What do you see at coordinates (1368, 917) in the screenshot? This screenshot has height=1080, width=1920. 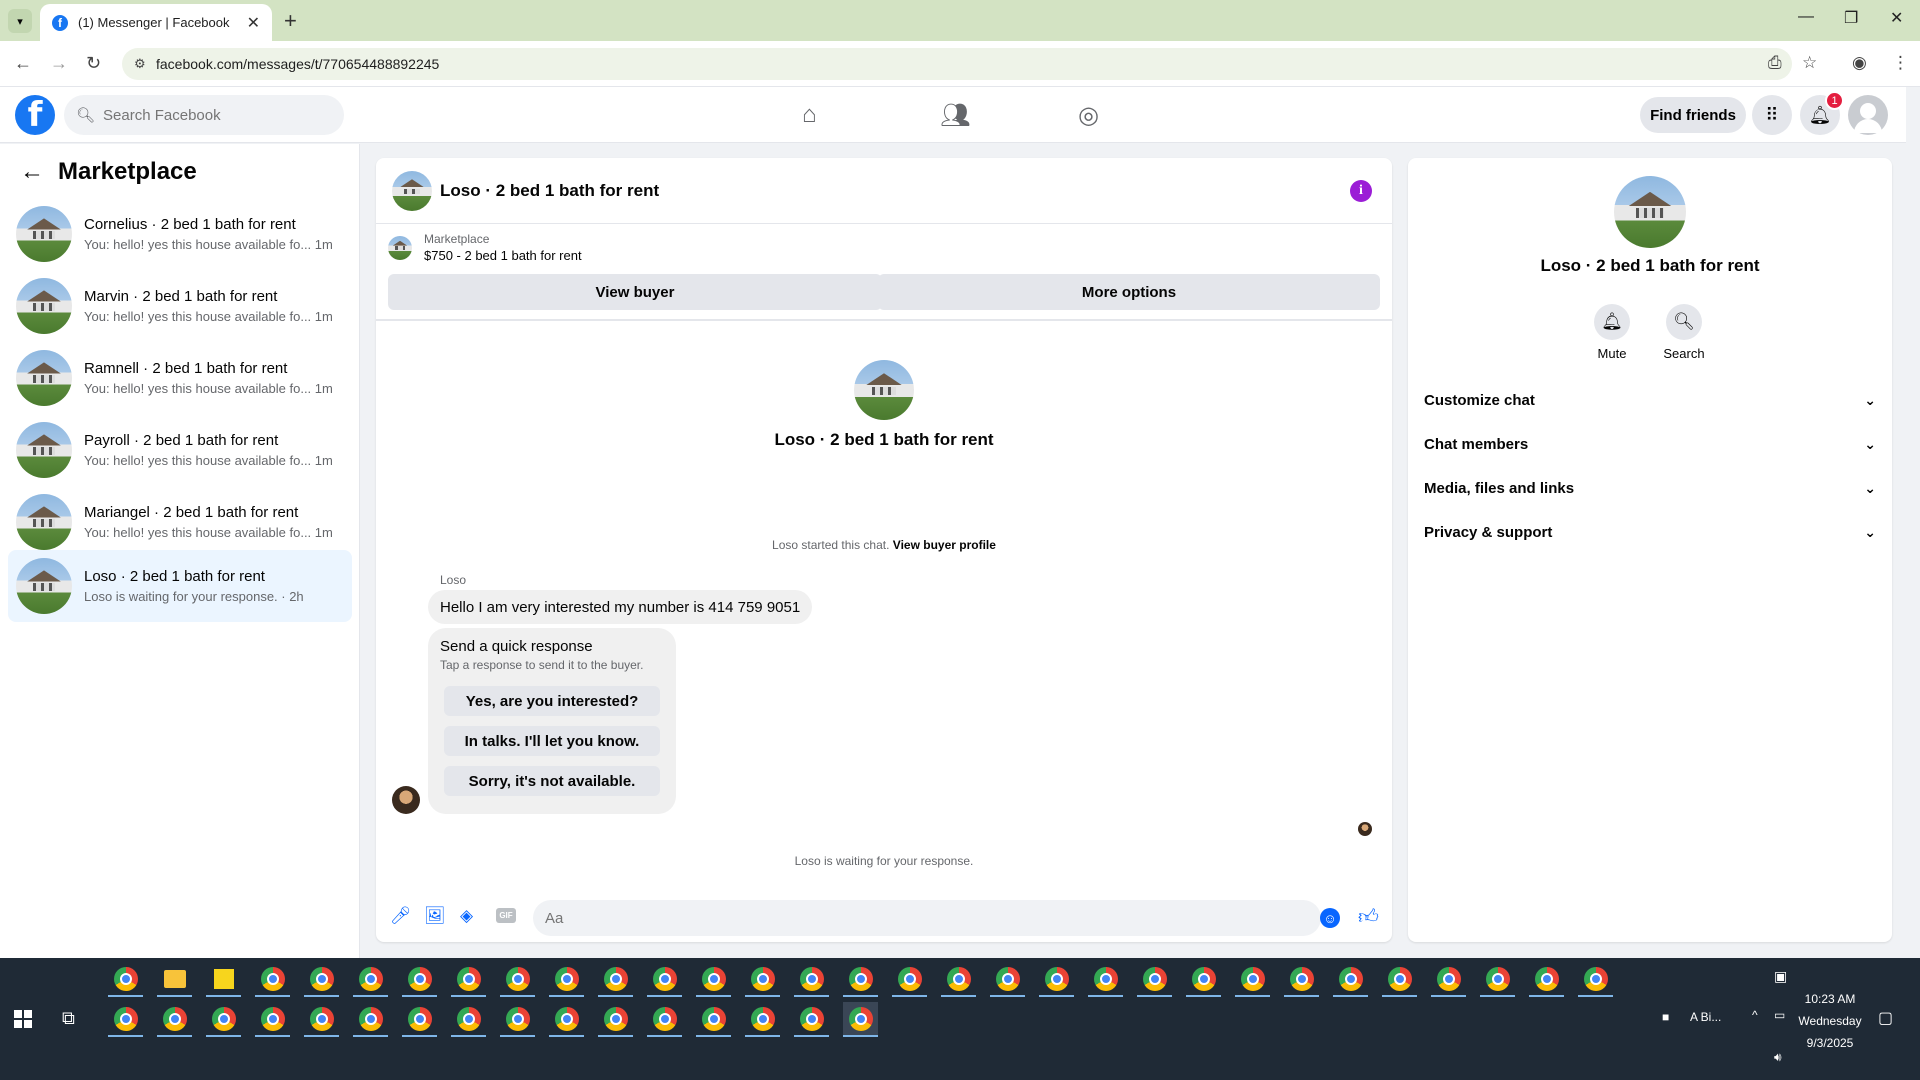 I see `thumbs-up-icon: 👍︎` at bounding box center [1368, 917].